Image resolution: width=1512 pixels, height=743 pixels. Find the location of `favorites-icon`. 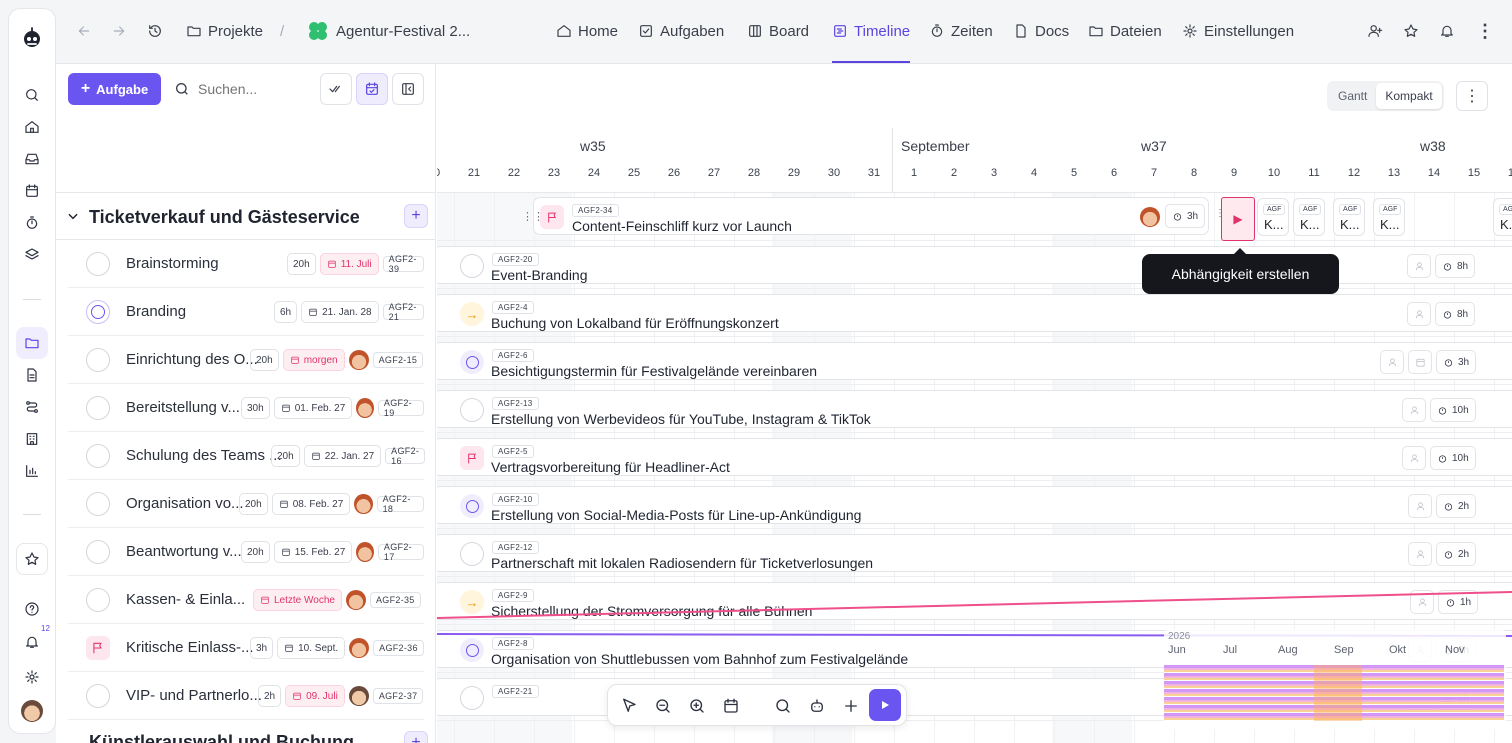

favorites-icon is located at coordinates (32, 559).